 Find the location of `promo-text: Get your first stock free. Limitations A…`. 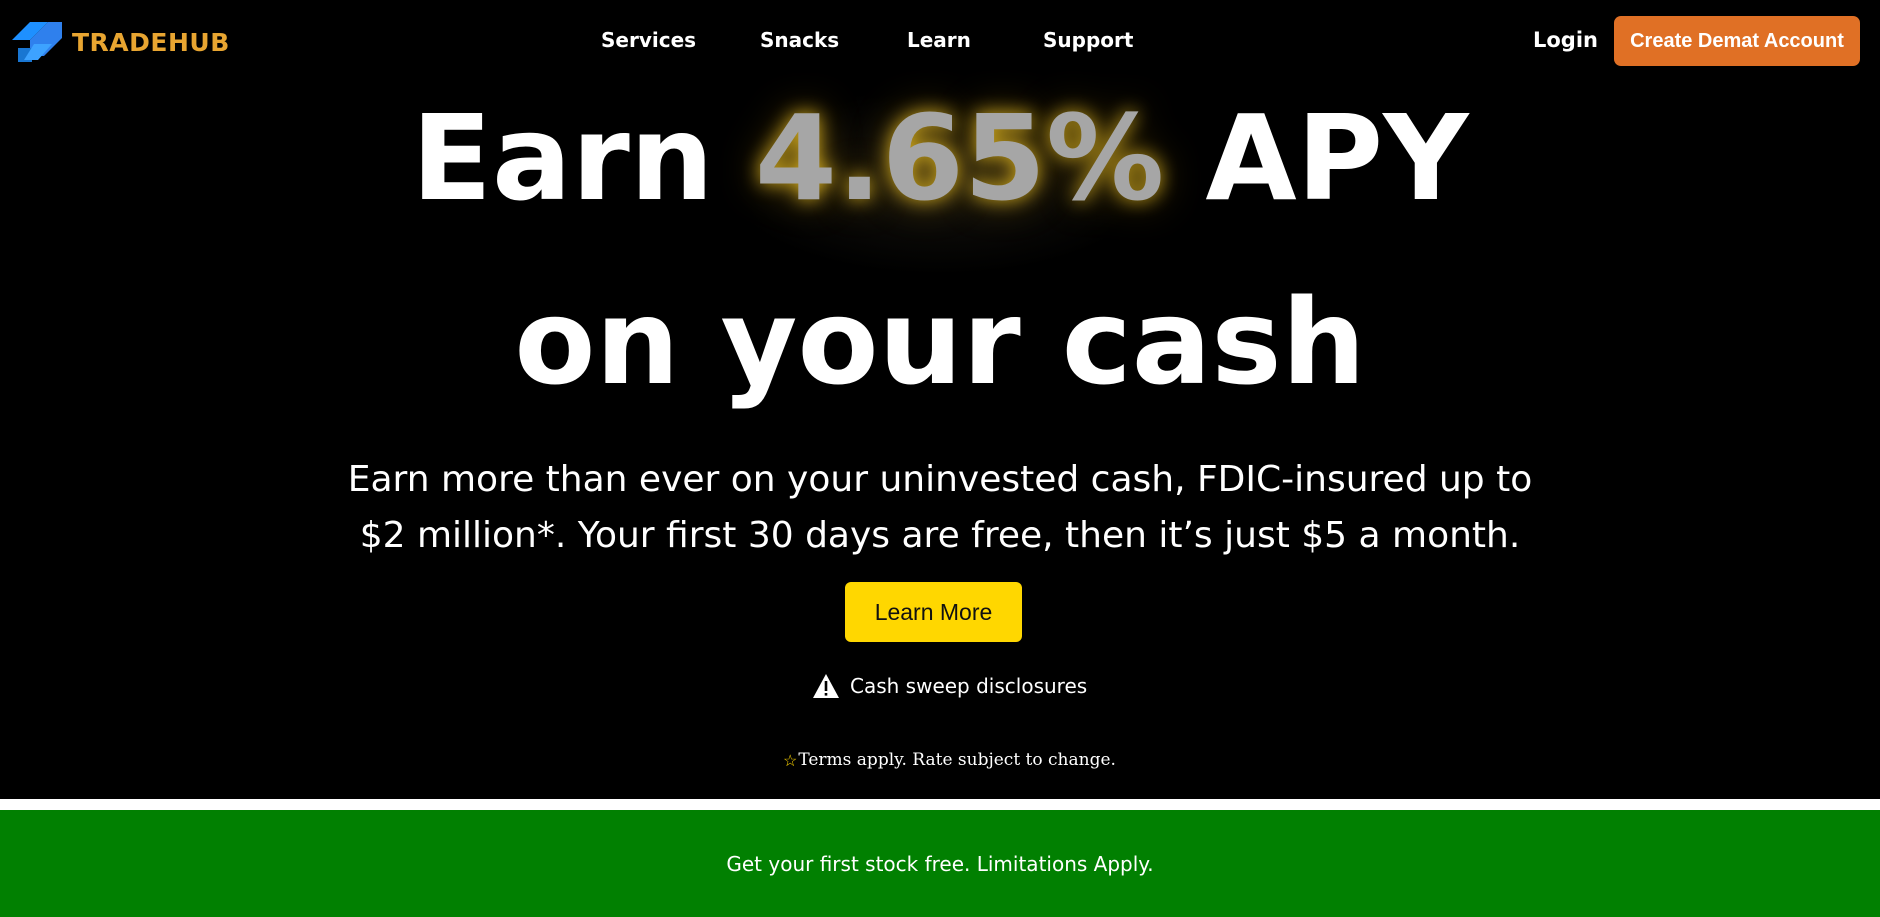

promo-text: Get your first stock free. Limitations A… is located at coordinates (940, 863).